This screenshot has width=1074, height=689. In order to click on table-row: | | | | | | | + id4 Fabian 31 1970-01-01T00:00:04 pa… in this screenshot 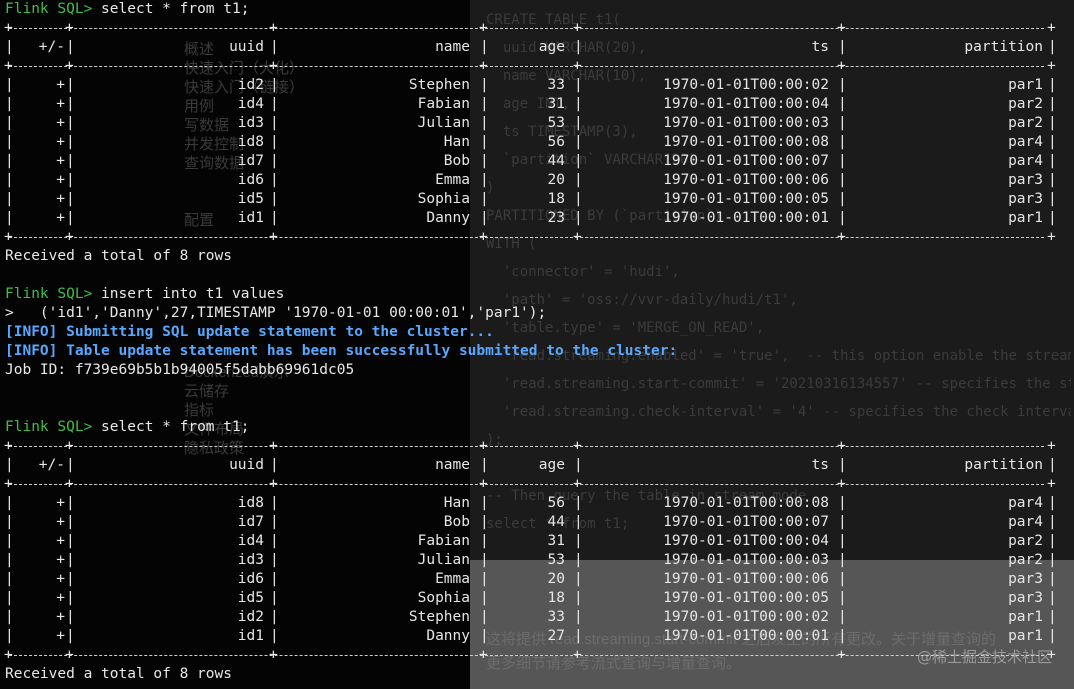, I will do `click(531, 104)`.